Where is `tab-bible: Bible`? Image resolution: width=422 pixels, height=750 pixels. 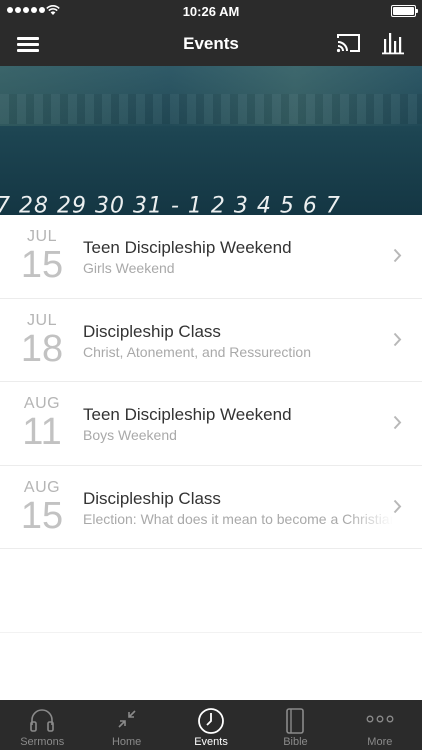 tab-bible: Bible is located at coordinates (295, 725).